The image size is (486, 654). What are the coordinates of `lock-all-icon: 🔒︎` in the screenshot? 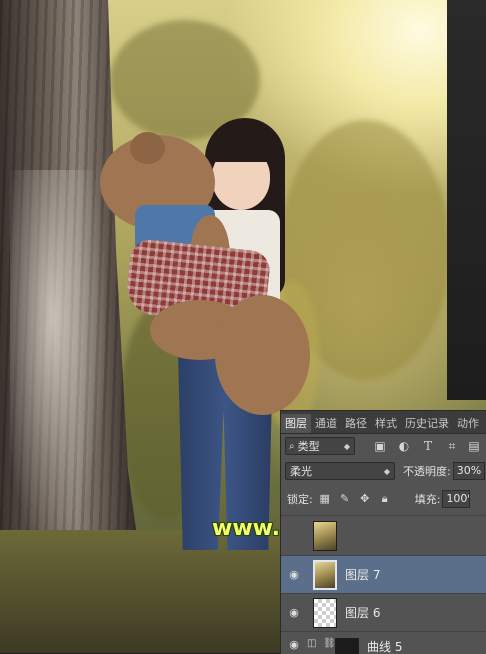 It's located at (385, 499).